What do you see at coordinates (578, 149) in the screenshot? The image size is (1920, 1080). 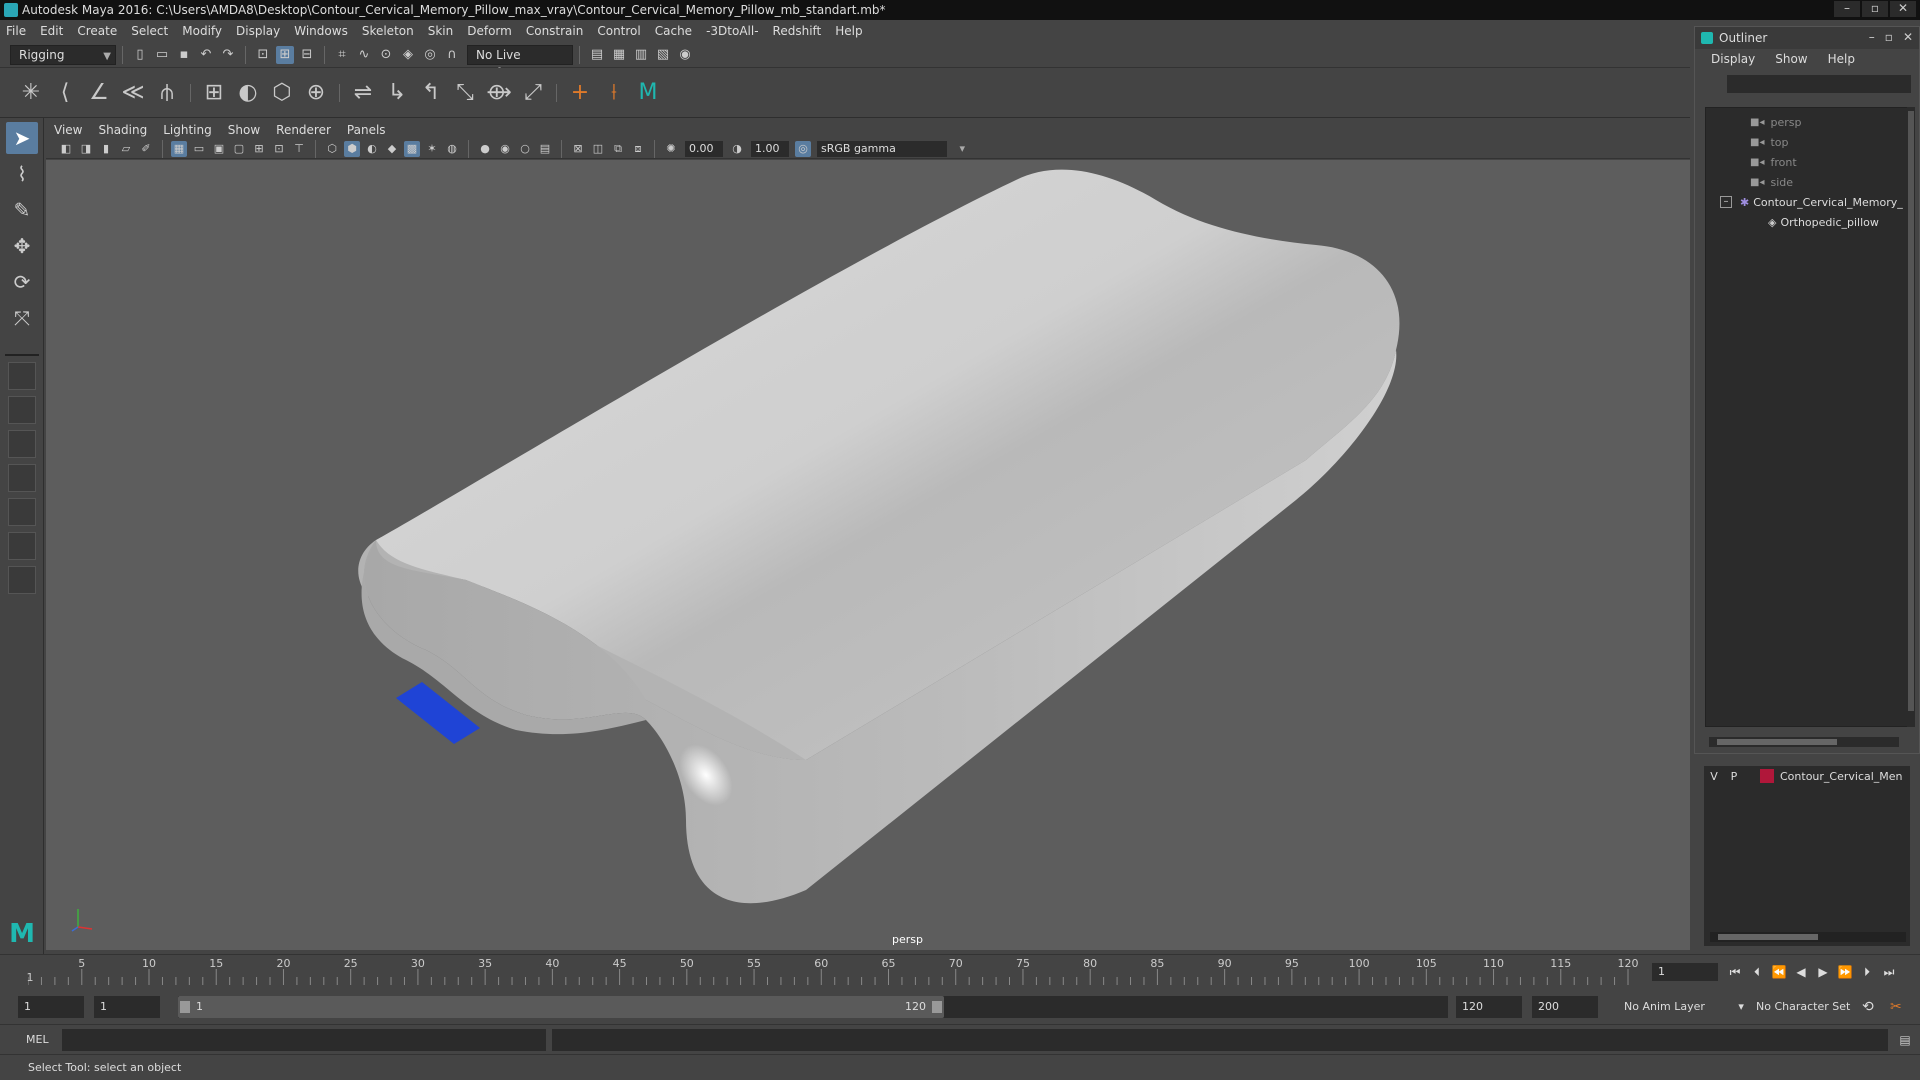 I see `isolate-select-icon: ⊠` at bounding box center [578, 149].